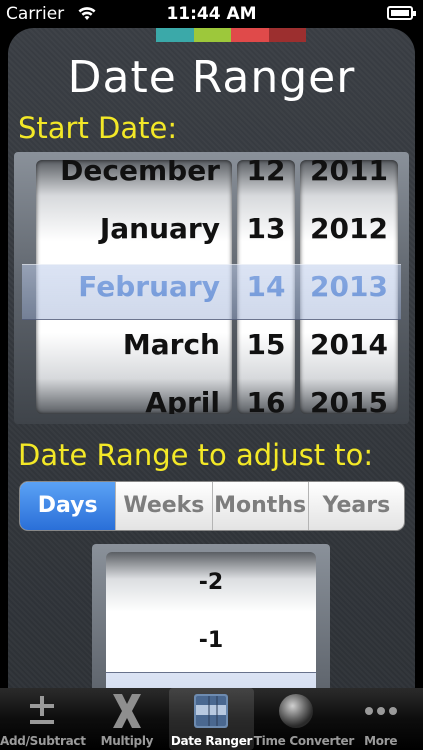 The height and width of the screenshot is (750, 423). I want to click on strip-red, so click(250, 35).